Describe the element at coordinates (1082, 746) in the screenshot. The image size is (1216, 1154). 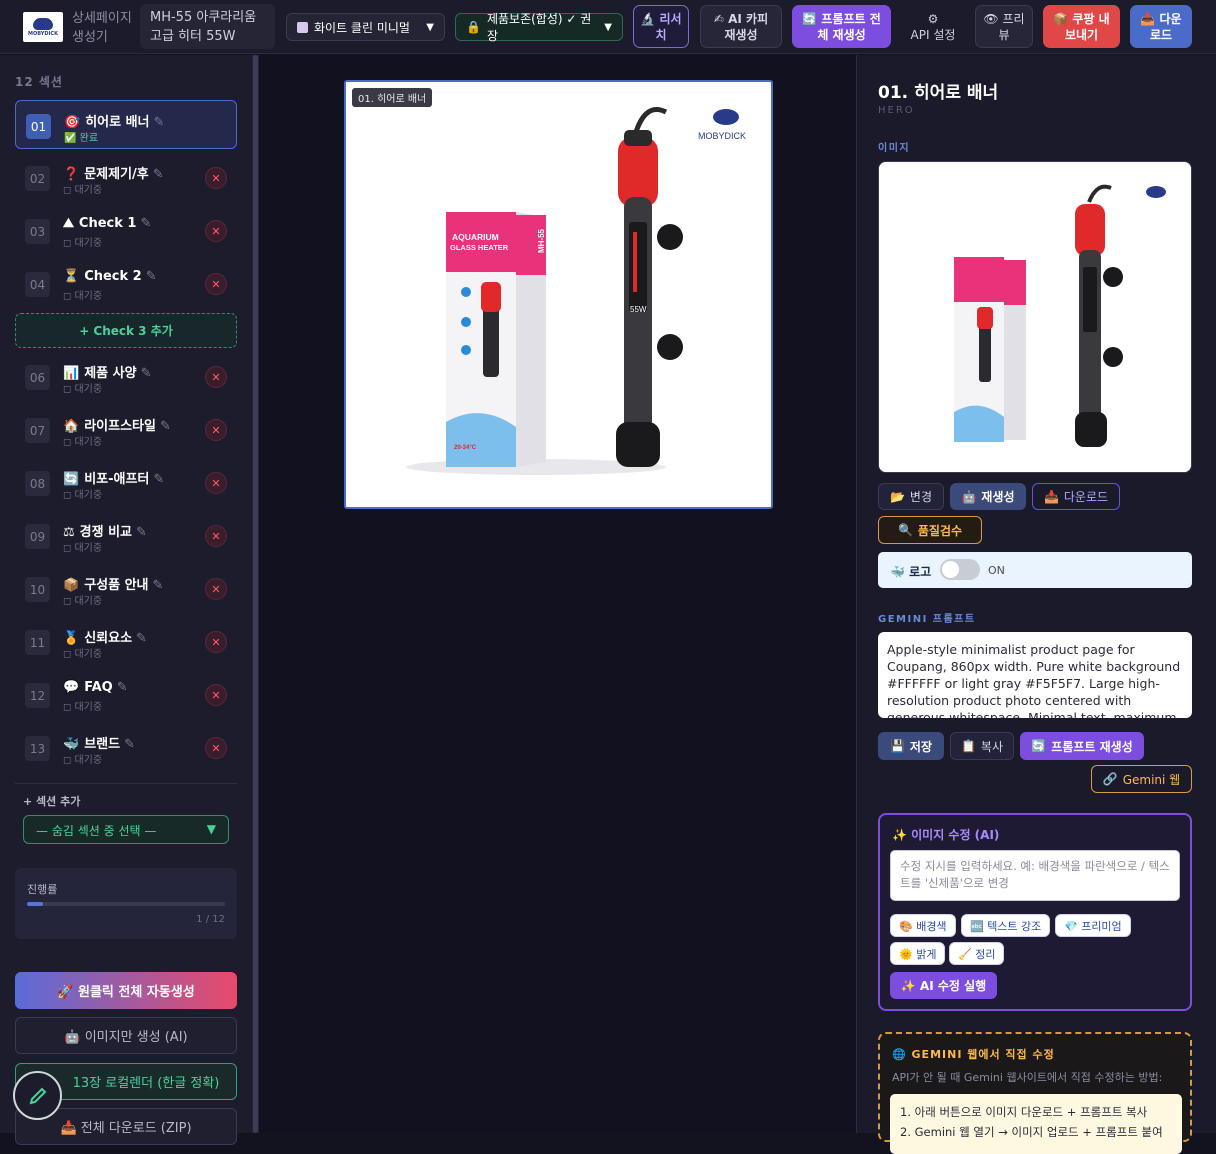
I see `regen-prompt-button: 🔄 프롬프트 재생성` at that location.